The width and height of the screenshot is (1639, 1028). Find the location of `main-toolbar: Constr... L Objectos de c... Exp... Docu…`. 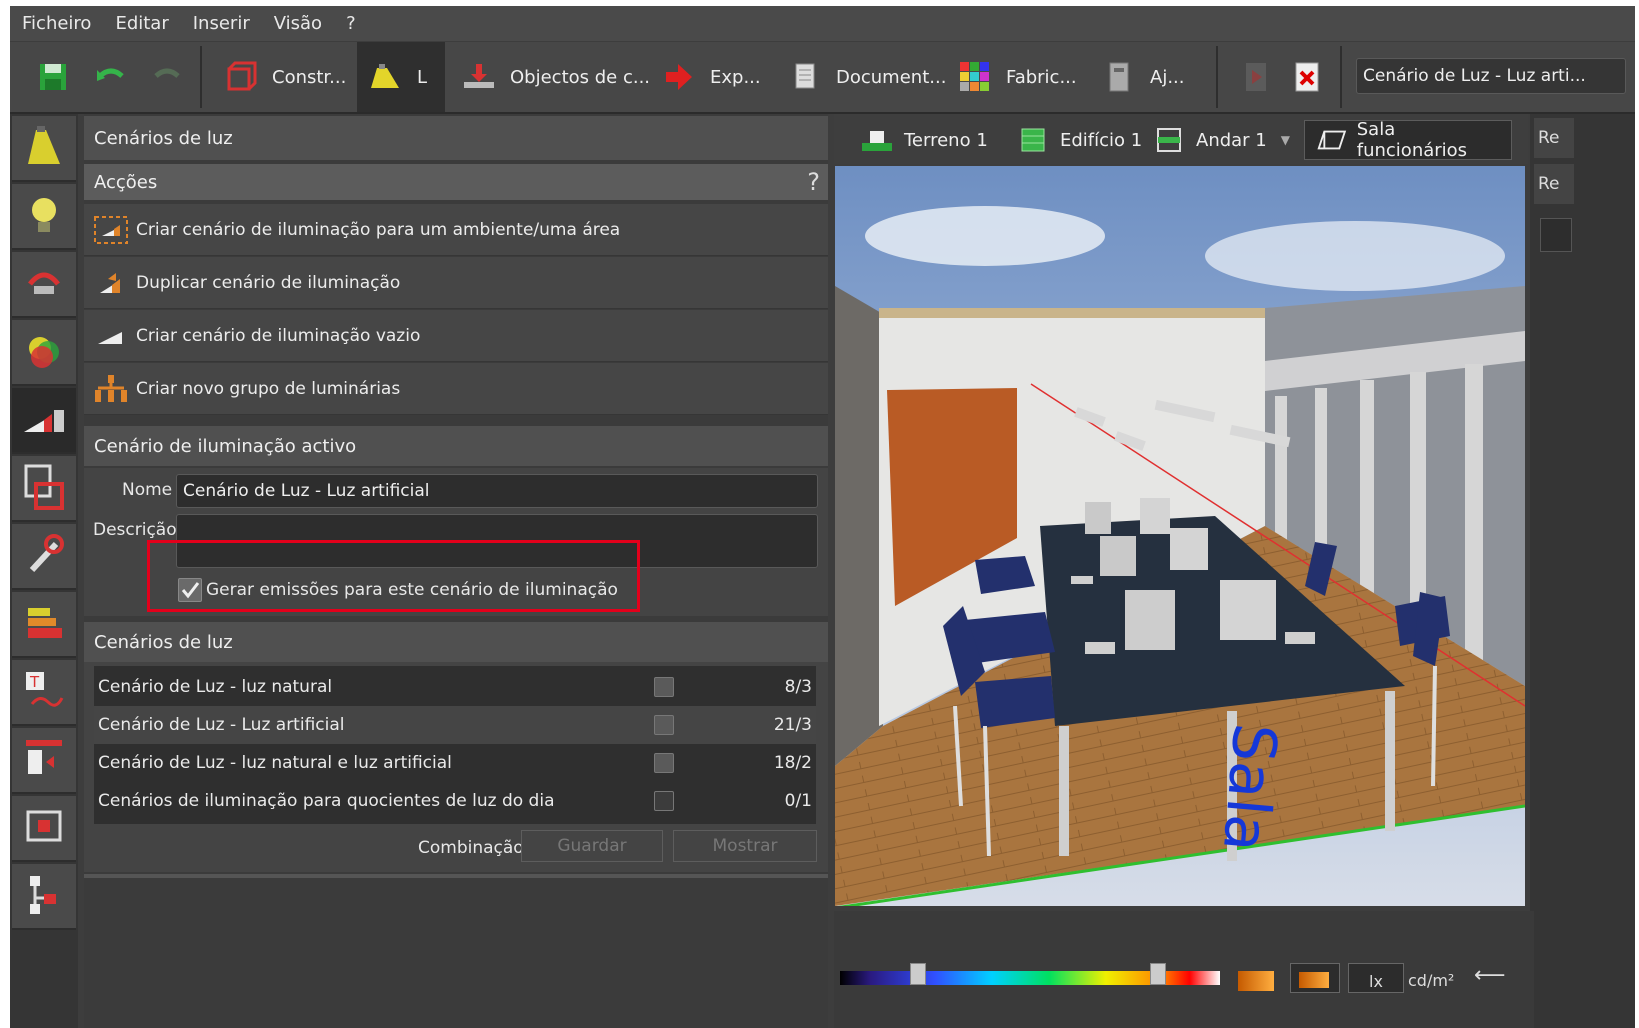

main-toolbar: Constr... L Objectos de c... Exp... Docu… is located at coordinates (822, 78).